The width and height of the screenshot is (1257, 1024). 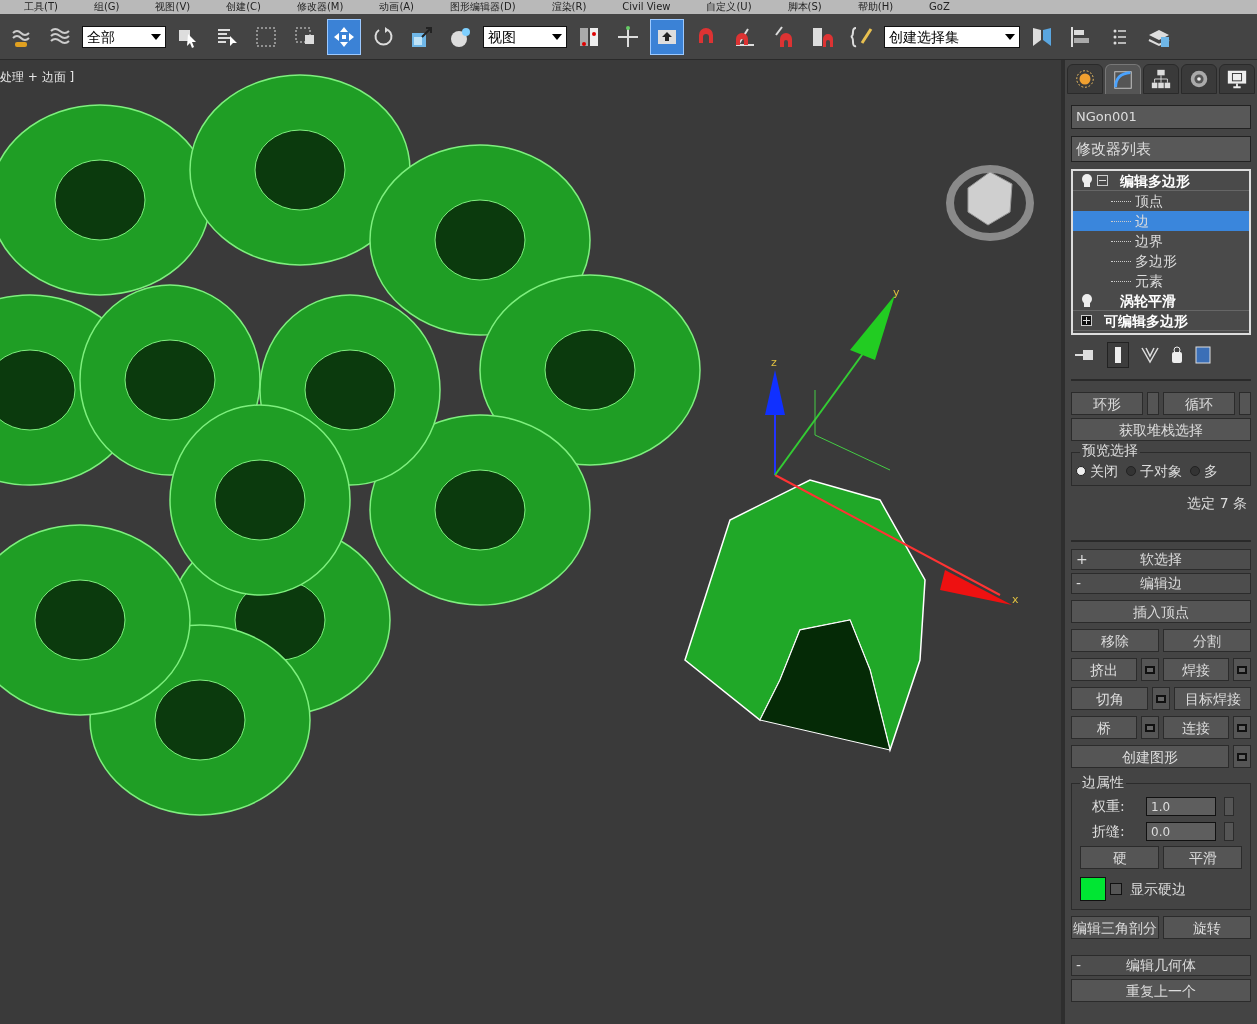 I want to click on sub-object-item: 顶点, so click(x=1161, y=201).